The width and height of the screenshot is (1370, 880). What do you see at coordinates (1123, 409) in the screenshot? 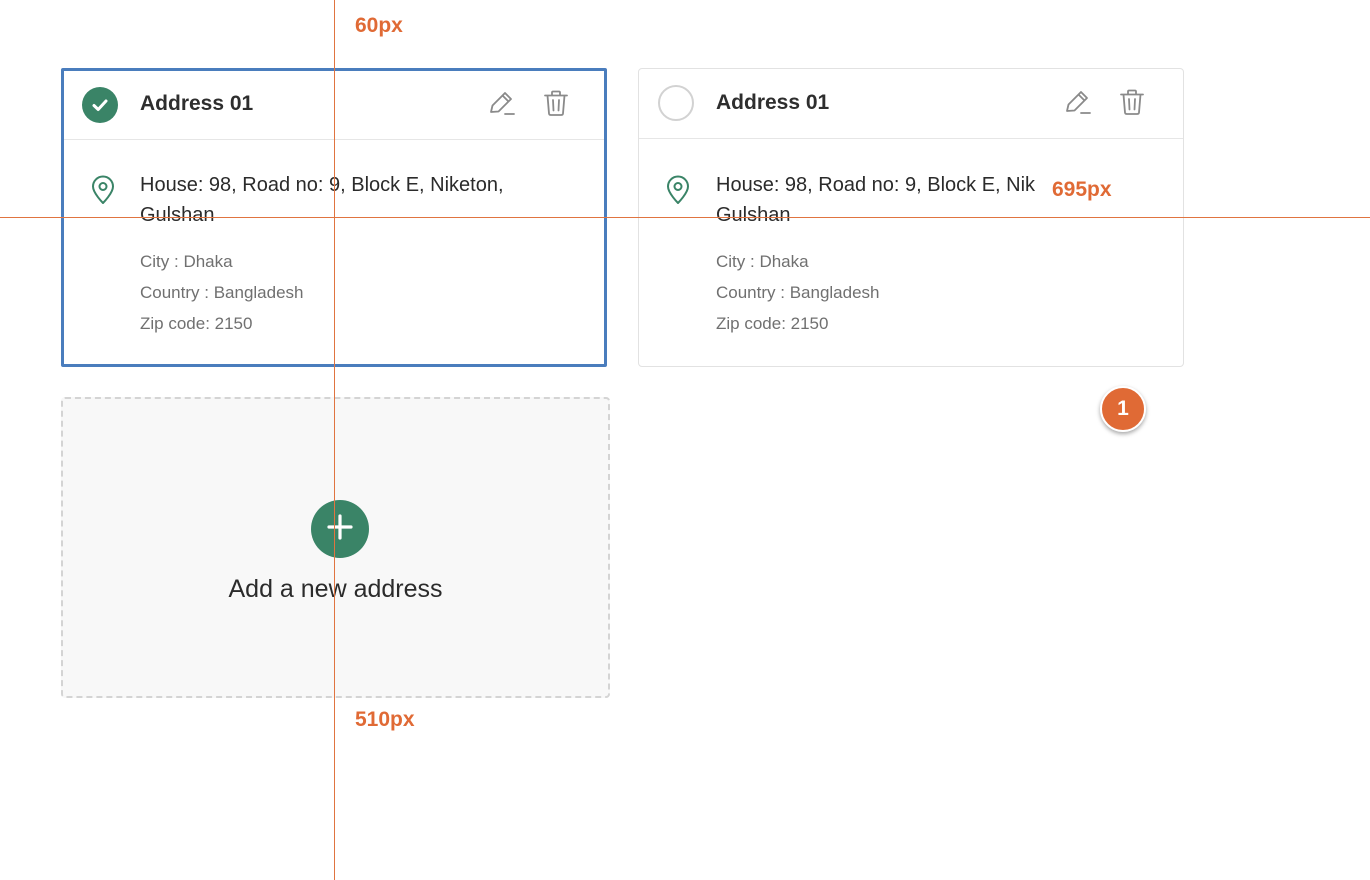
I see `annotation-marker-badge: 1` at bounding box center [1123, 409].